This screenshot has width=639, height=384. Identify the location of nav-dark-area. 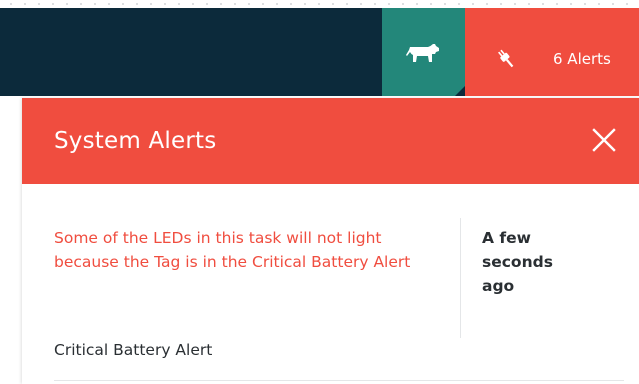
(191, 52).